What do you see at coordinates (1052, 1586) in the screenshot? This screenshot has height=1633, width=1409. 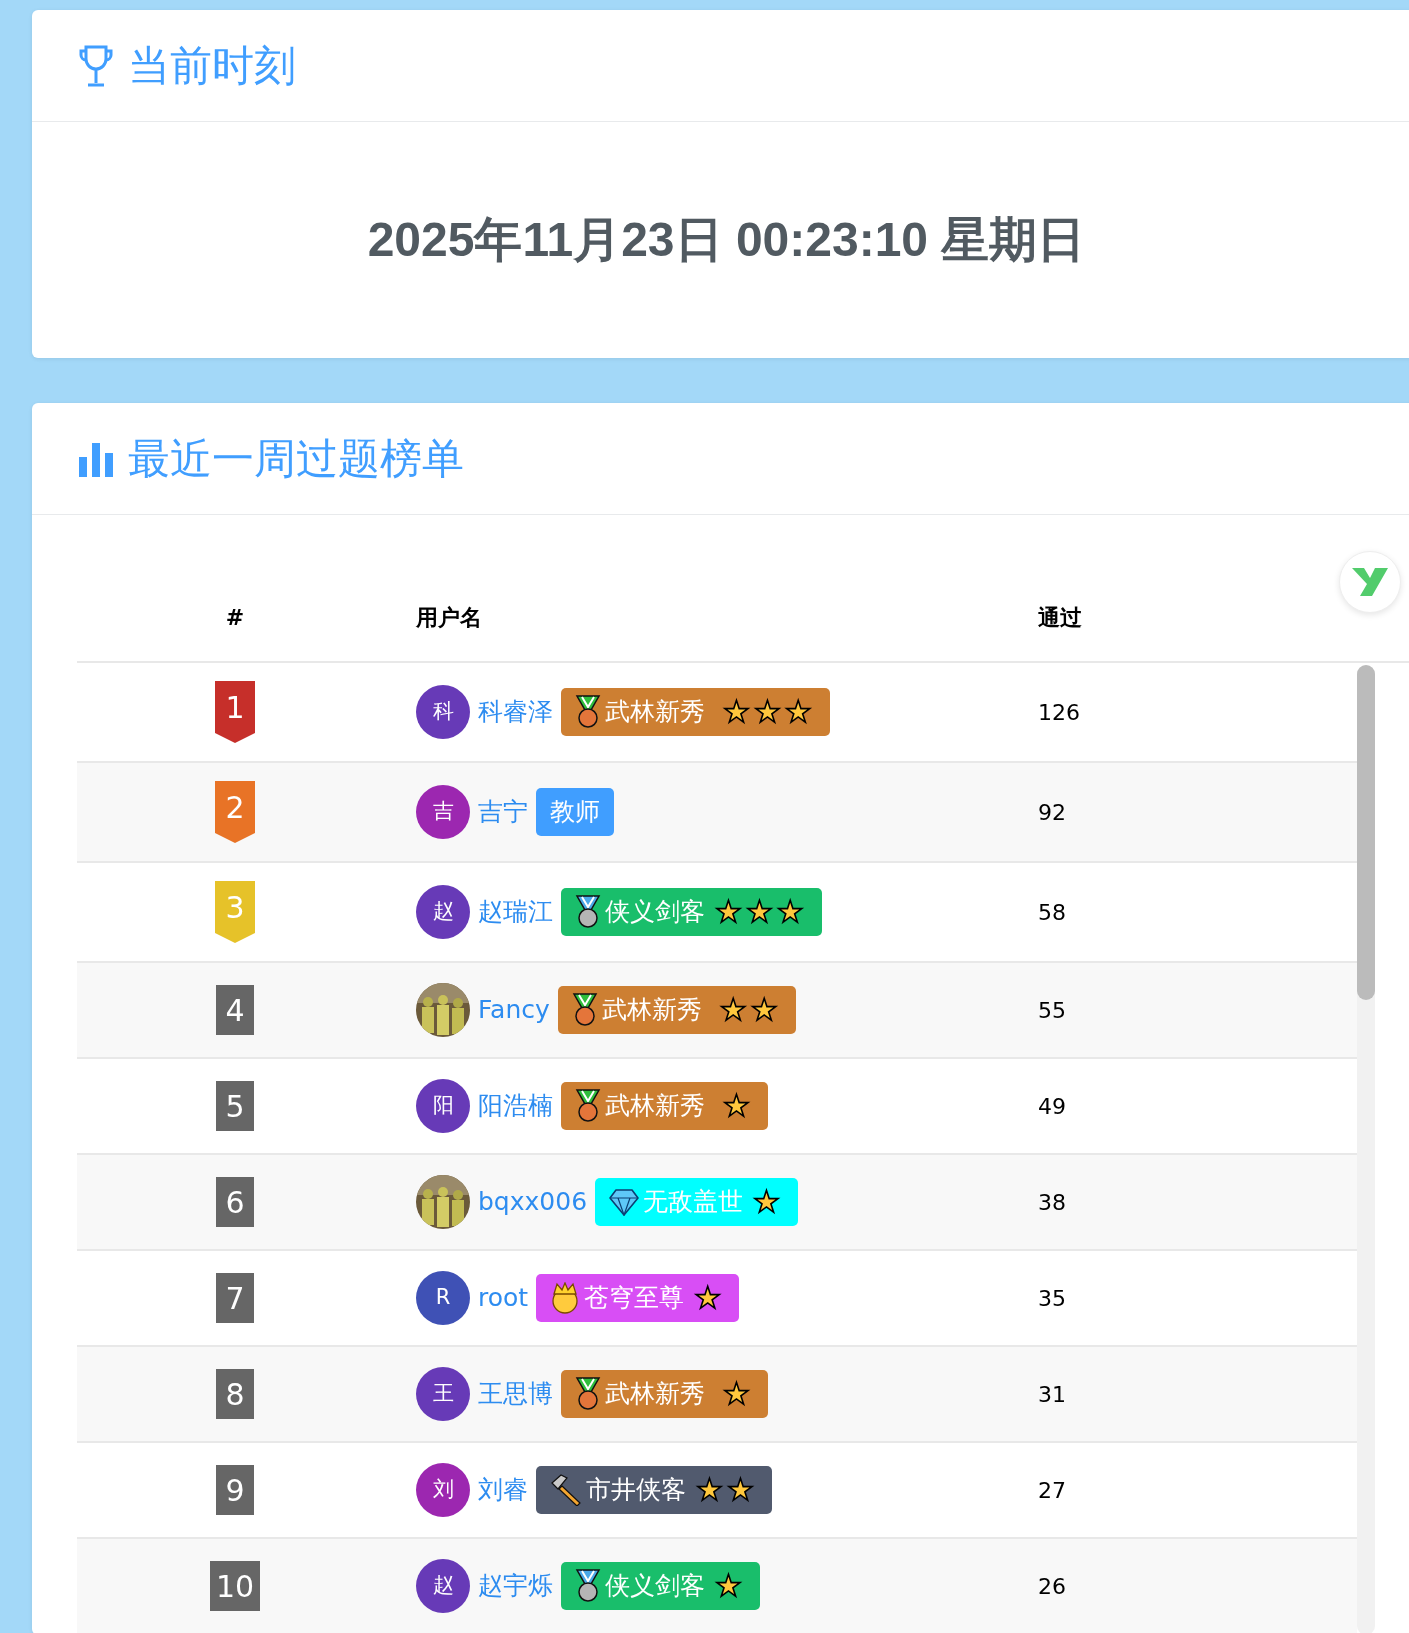 I see `passed-count: 26` at bounding box center [1052, 1586].